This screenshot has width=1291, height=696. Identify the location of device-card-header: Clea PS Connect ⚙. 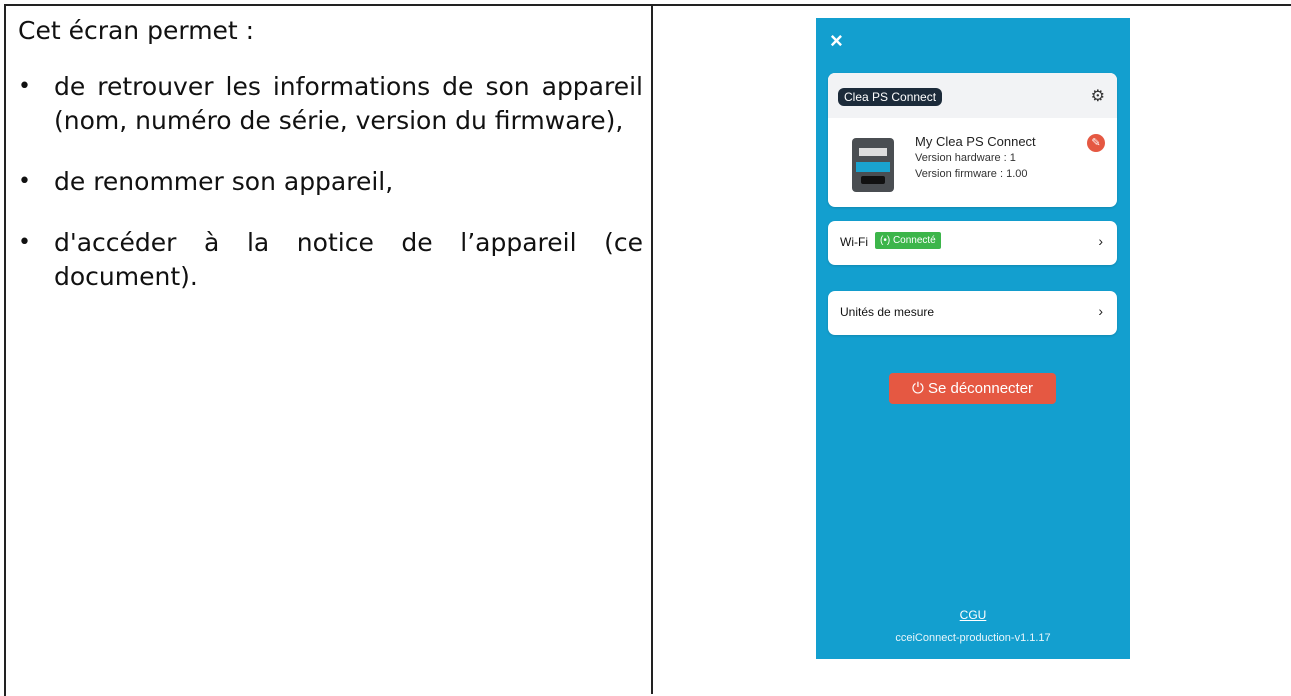
(972, 95).